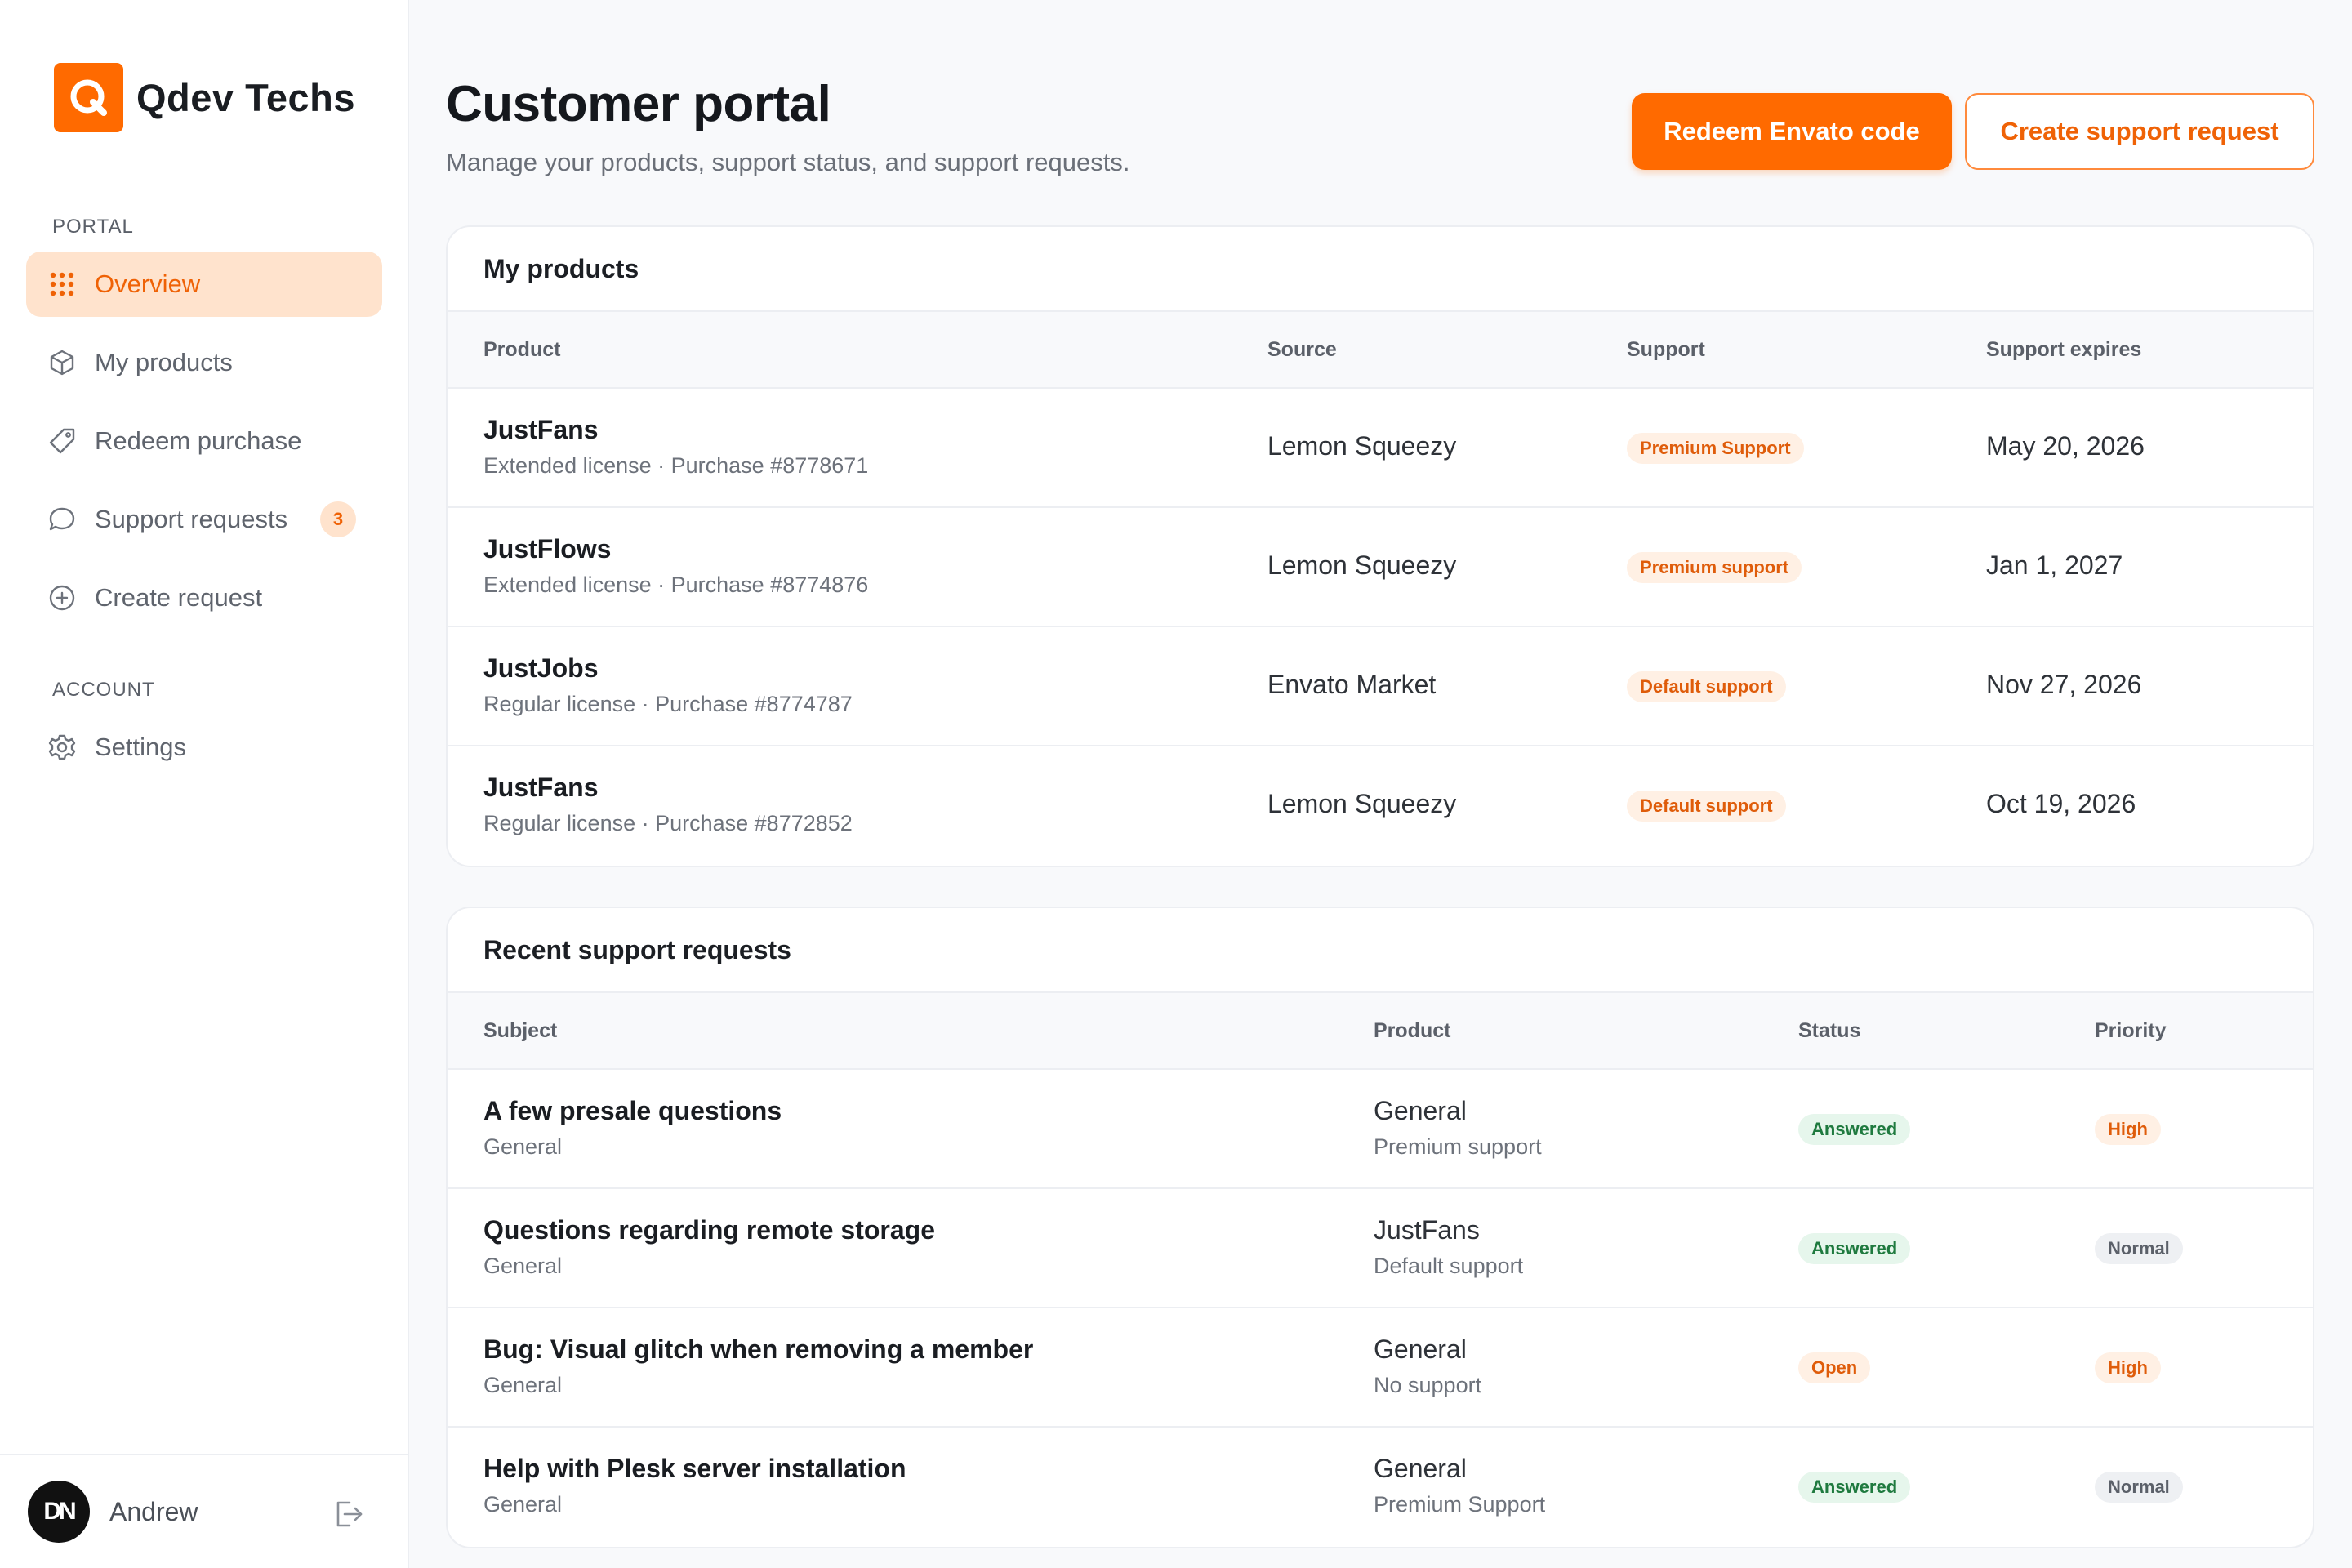 This screenshot has width=2352, height=1568. What do you see at coordinates (1834, 1367) in the screenshot?
I see `status-badge: Open` at bounding box center [1834, 1367].